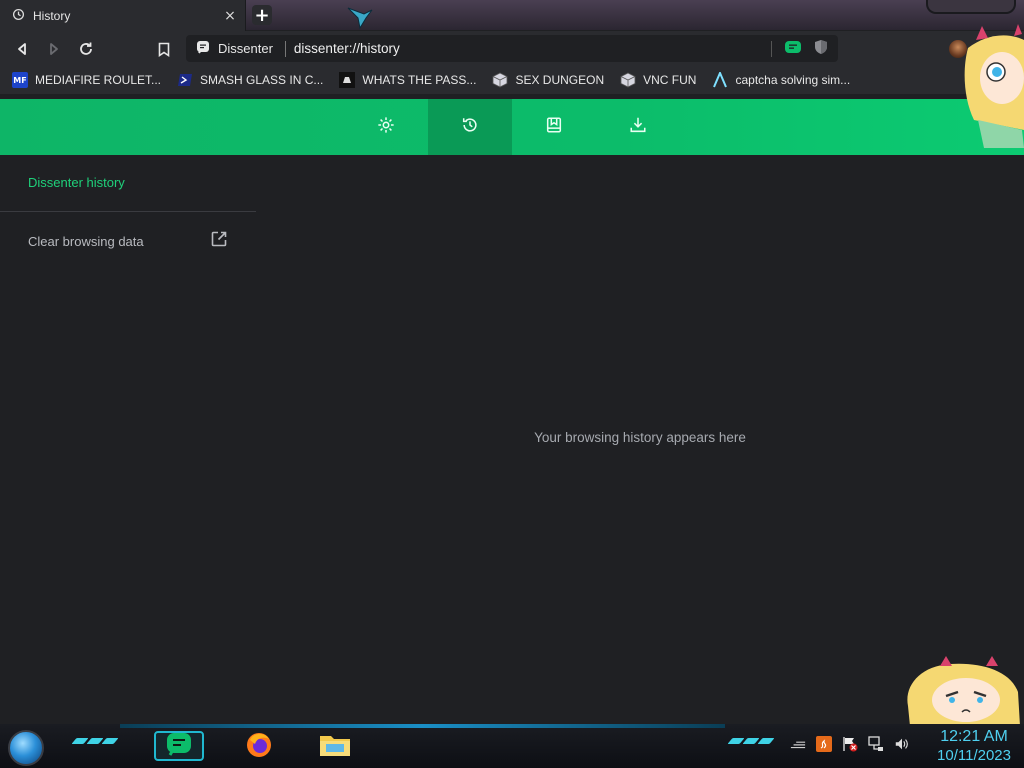 The height and width of the screenshot is (768, 1024). I want to click on browser-toolbar: Dissenter dissenter://history, so click(512, 48).